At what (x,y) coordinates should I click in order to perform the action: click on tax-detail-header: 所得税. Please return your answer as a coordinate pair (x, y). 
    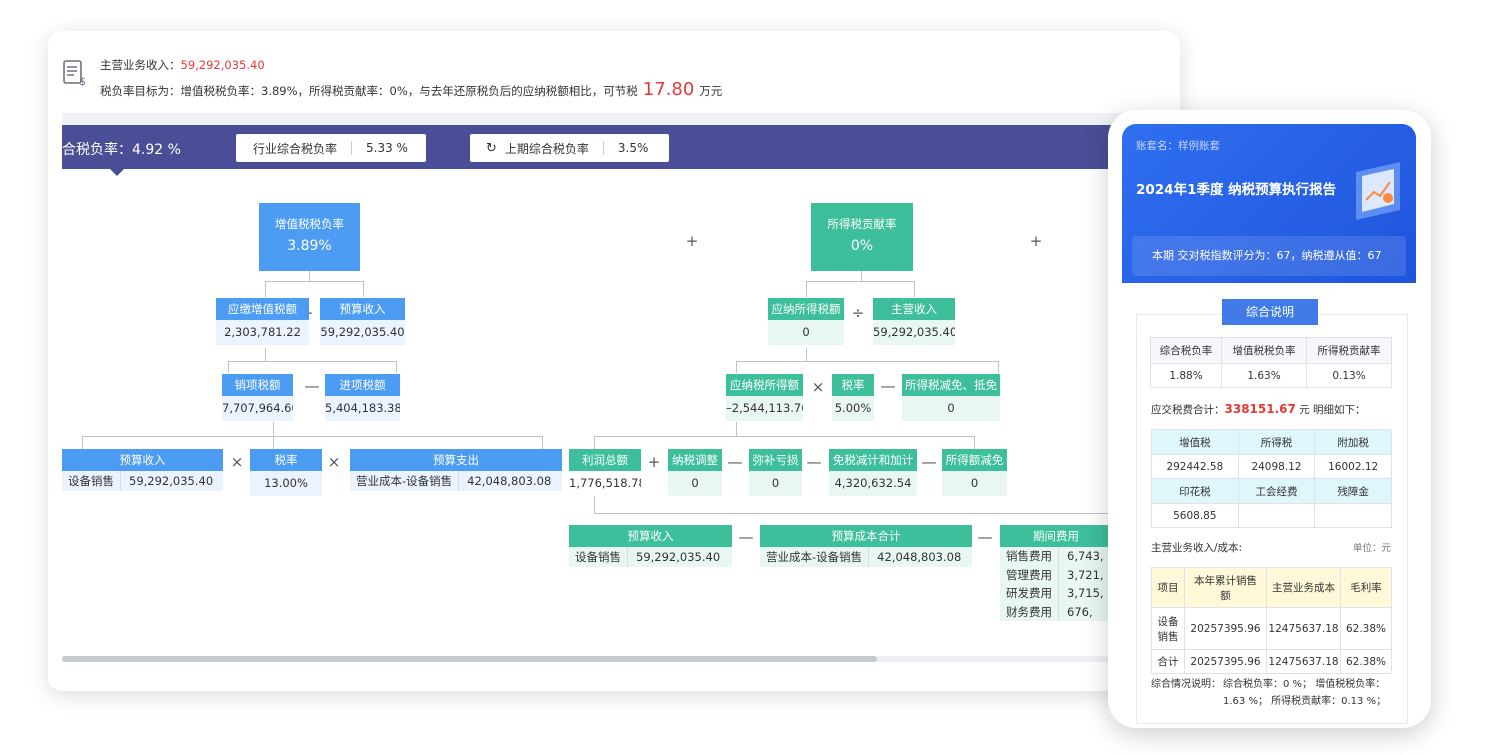
    Looking at the image, I should click on (1276, 442).